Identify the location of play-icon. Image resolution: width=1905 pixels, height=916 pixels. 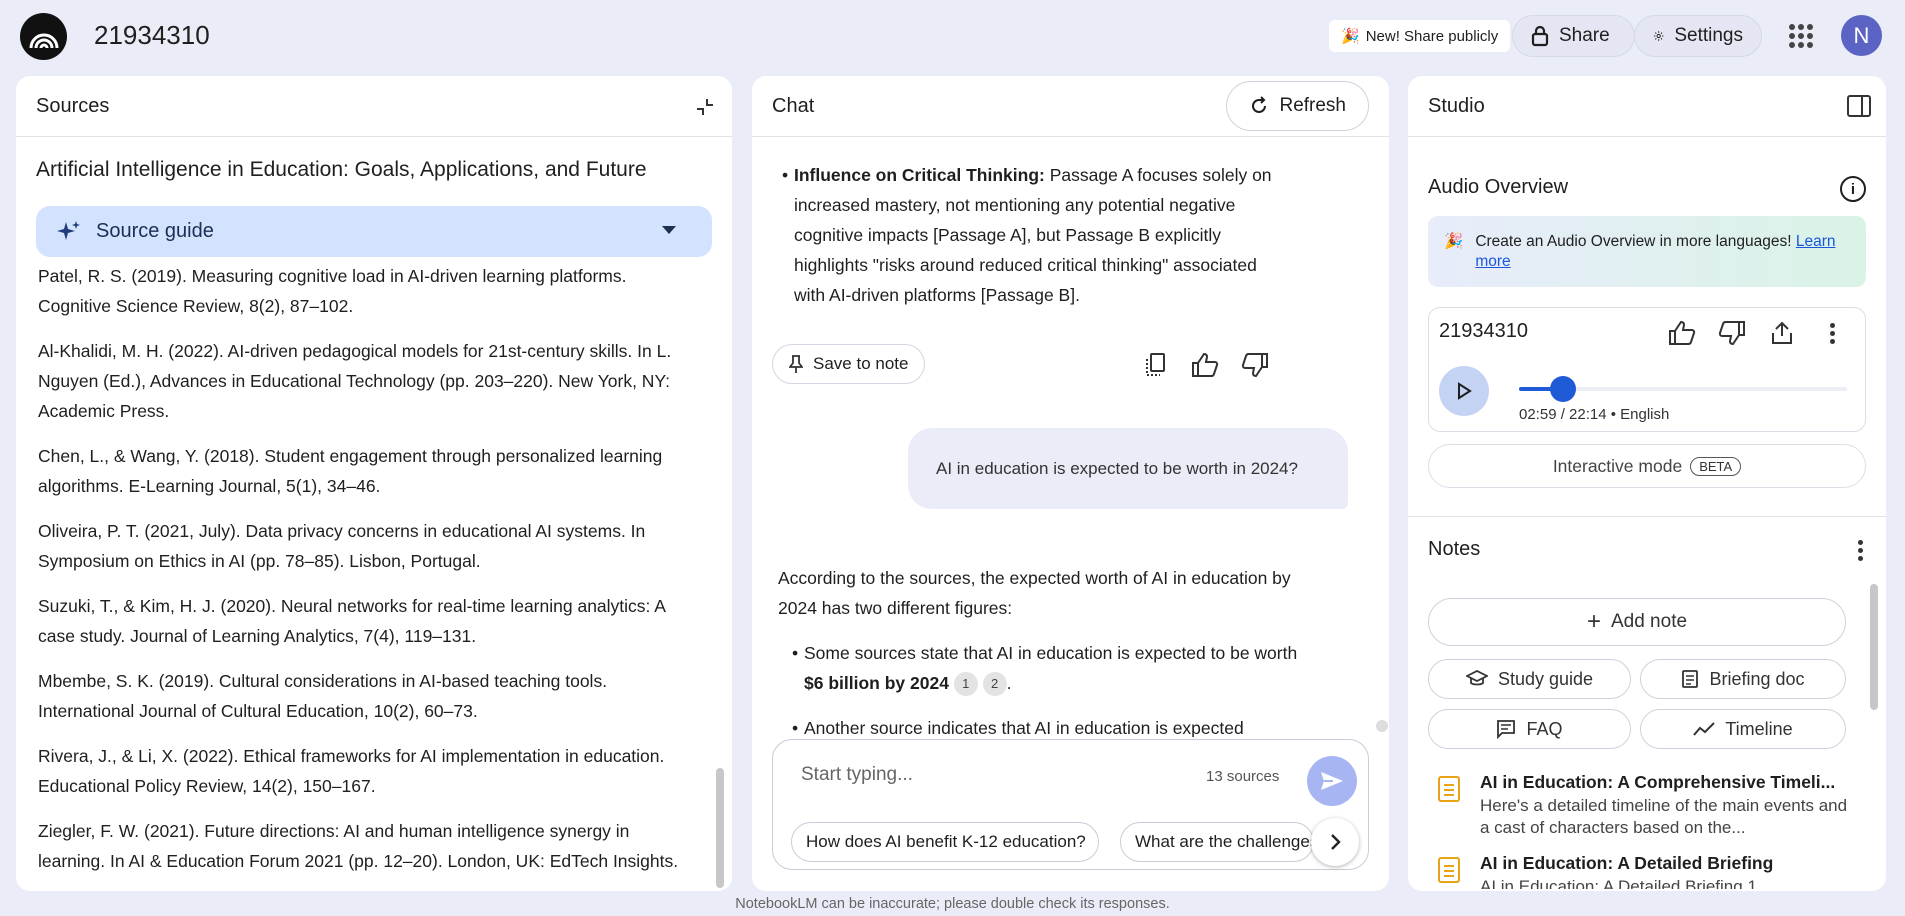
(1465, 391).